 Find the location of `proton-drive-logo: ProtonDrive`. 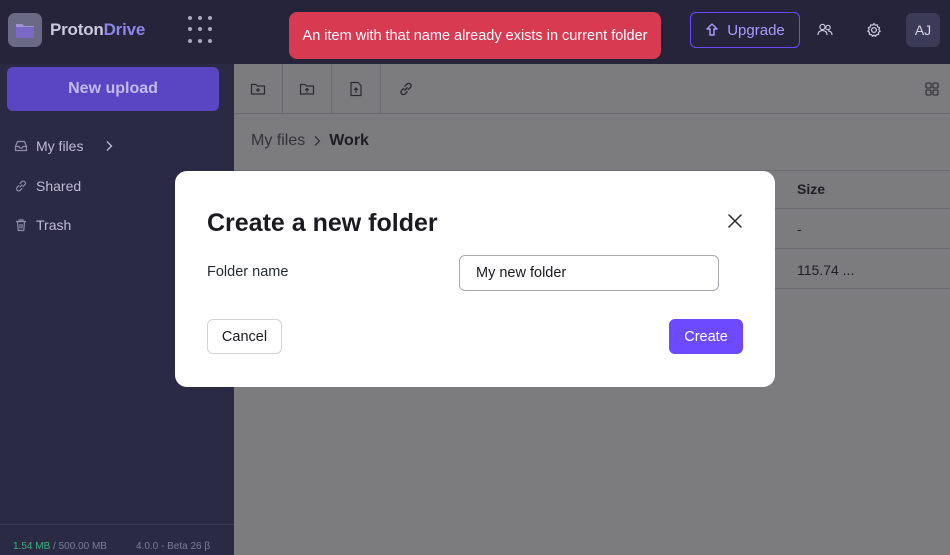

proton-drive-logo: ProtonDrive is located at coordinates (76, 30).